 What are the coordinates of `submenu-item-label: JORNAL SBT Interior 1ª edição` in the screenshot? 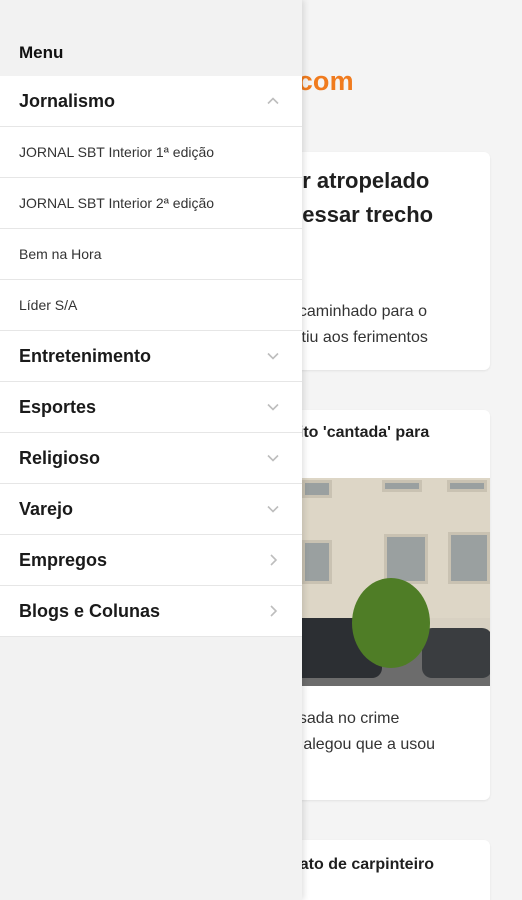 It's located at (117, 152).